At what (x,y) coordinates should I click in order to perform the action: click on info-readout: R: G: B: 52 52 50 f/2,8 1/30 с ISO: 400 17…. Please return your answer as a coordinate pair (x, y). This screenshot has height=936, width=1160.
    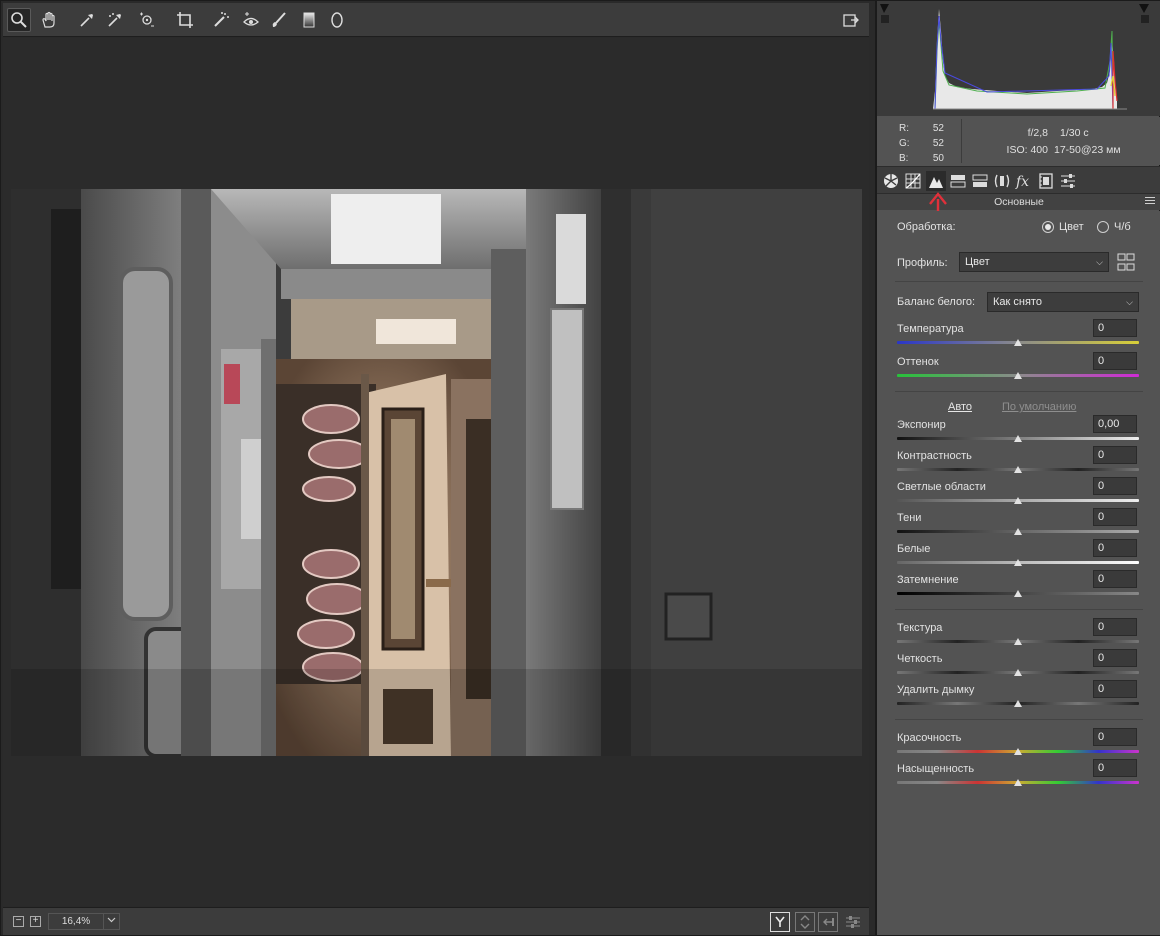
    Looking at the image, I should click on (1018, 141).